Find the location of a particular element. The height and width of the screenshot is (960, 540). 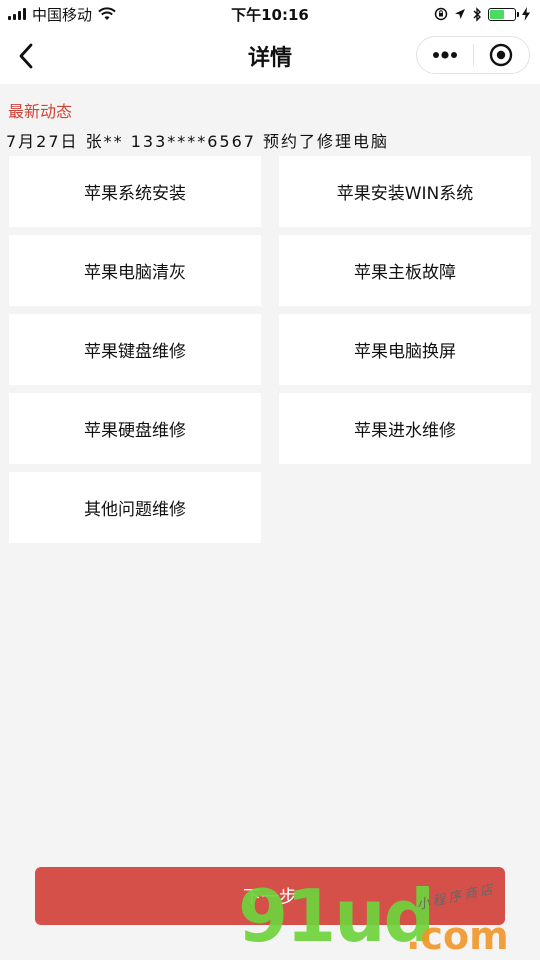

status-bar: 中国移动 下午10:16 is located at coordinates (270, 14).